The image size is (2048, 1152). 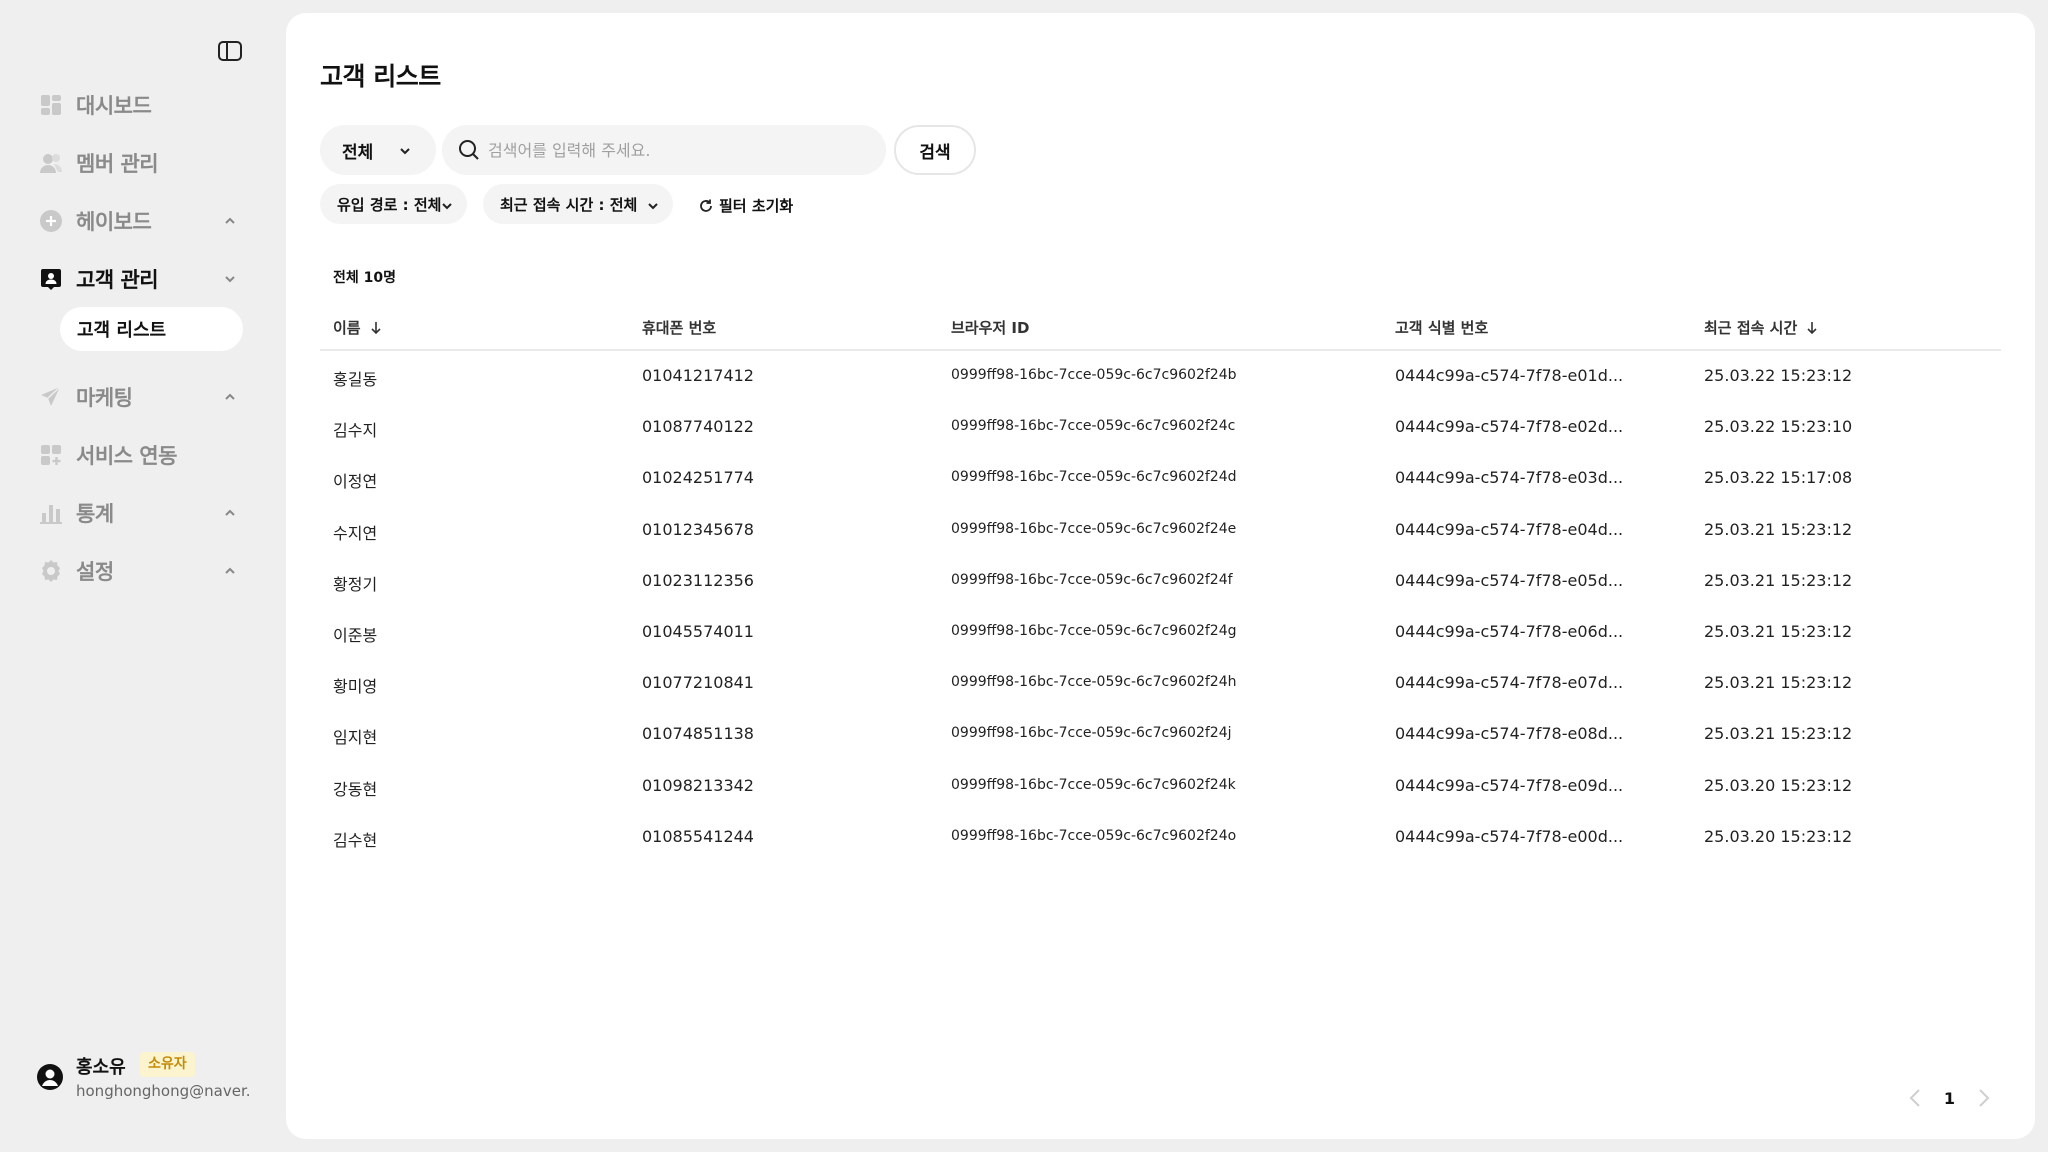 What do you see at coordinates (355, 584) in the screenshot?
I see `cell-name: 황정기` at bounding box center [355, 584].